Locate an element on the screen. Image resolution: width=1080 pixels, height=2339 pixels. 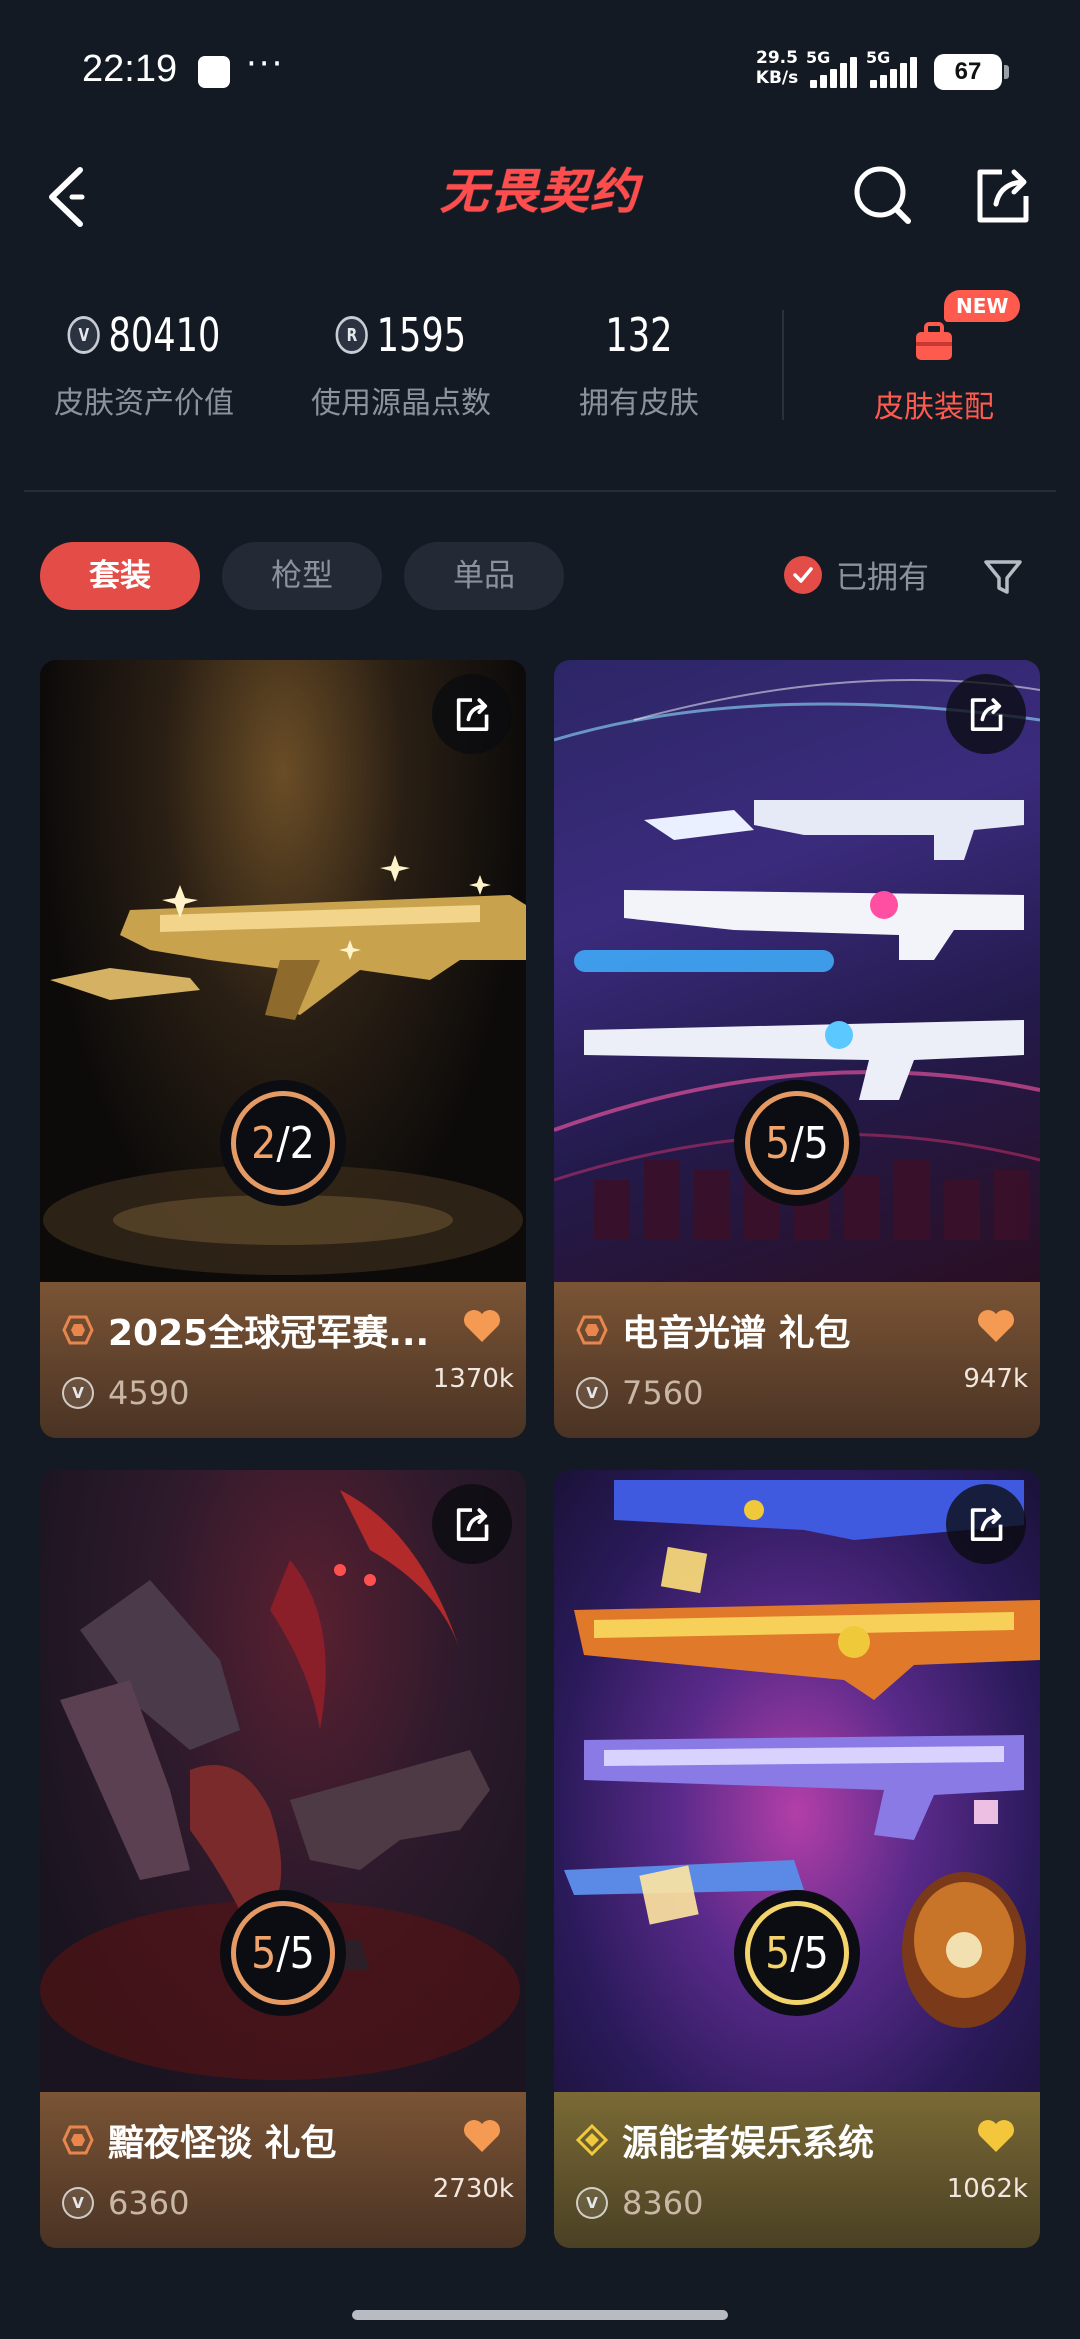
bundle-price: V 7560 is located at coordinates (639, 1393).